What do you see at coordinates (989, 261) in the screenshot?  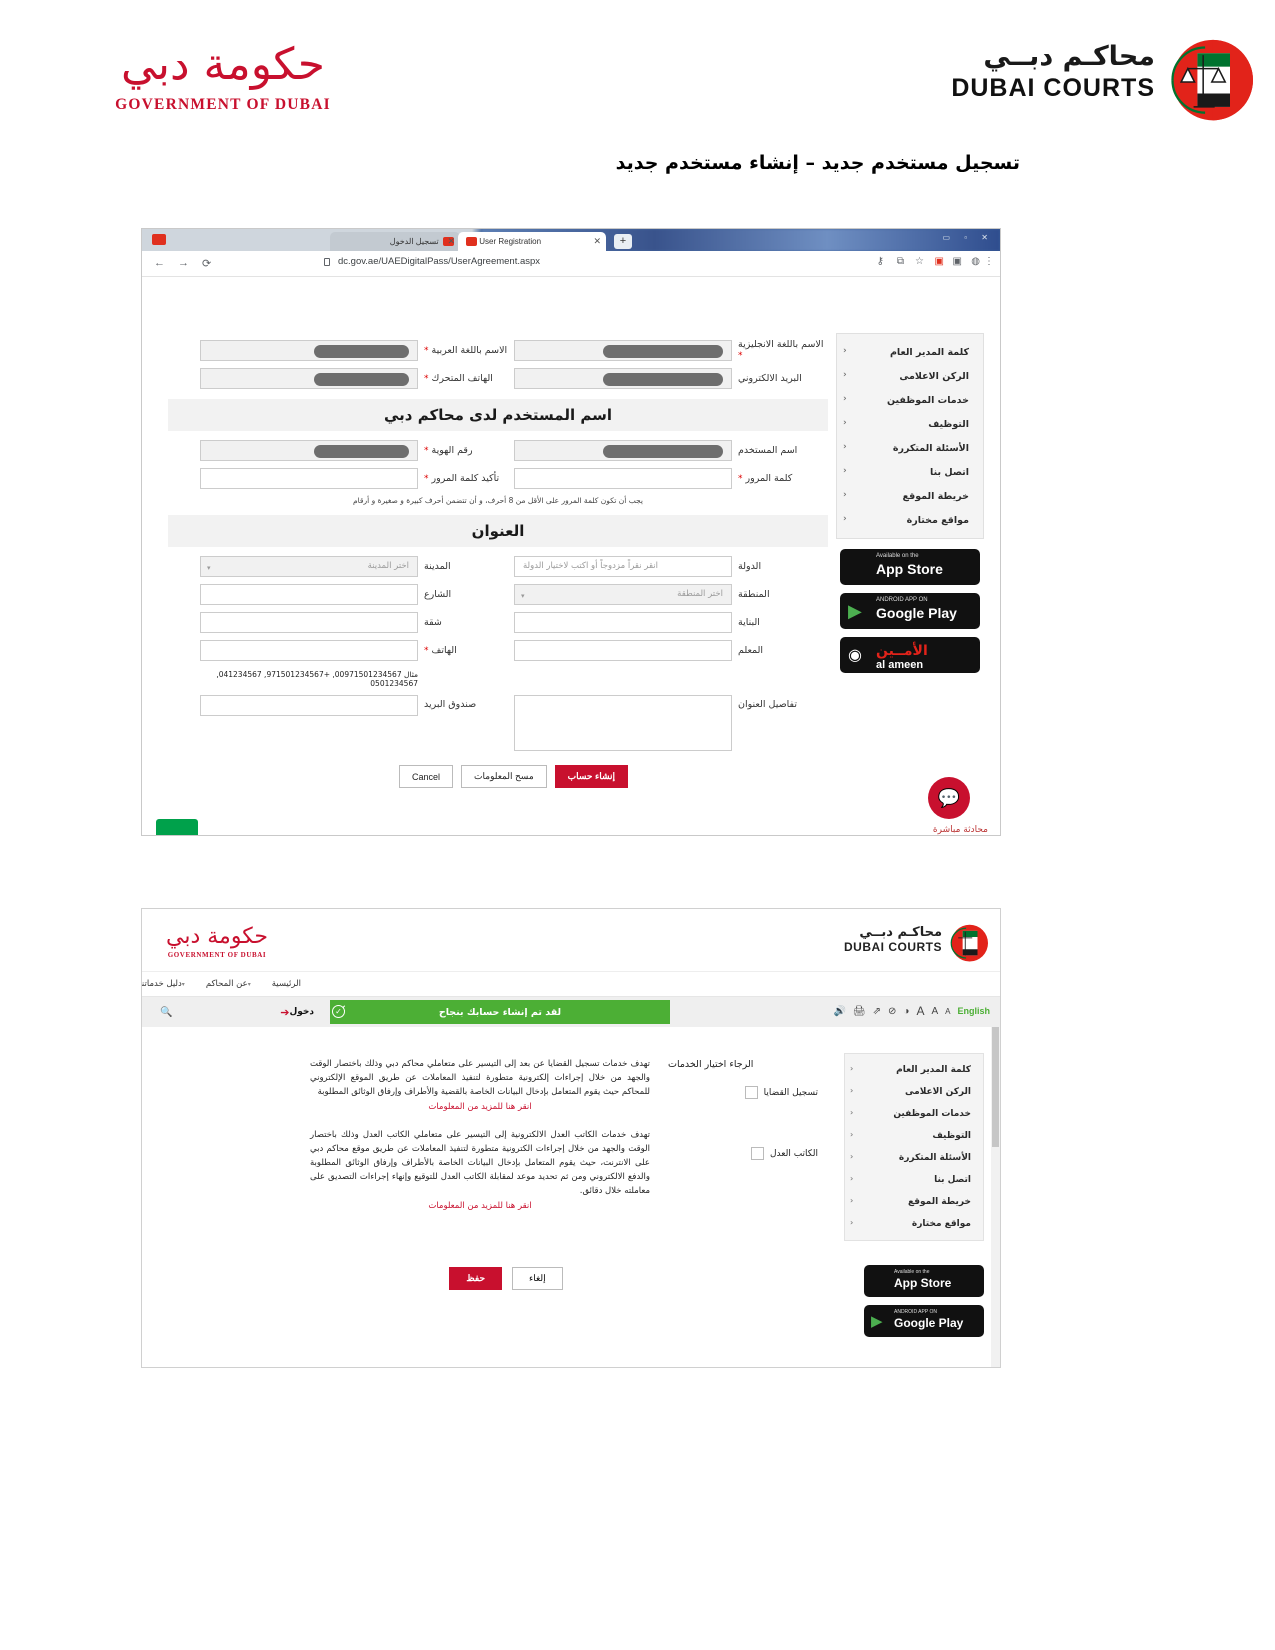 I see `chrome-menu-icon: ⋮` at bounding box center [989, 261].